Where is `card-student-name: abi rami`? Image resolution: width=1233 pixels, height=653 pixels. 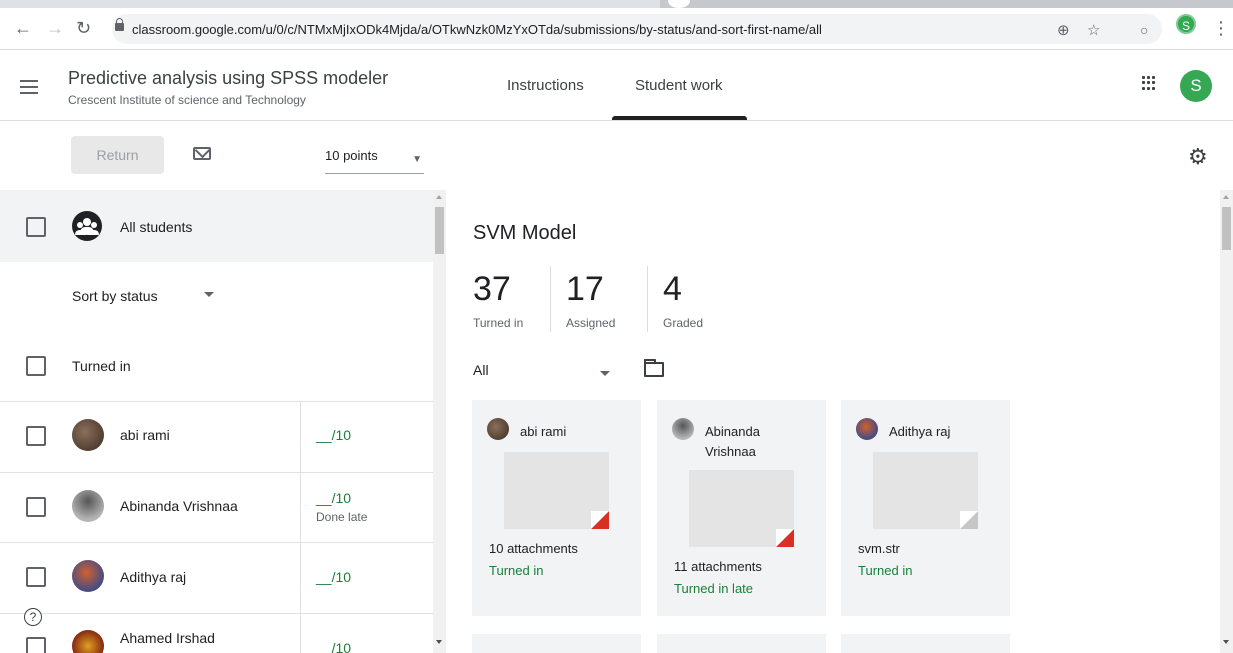
card-student-name: abi rami is located at coordinates (543, 431).